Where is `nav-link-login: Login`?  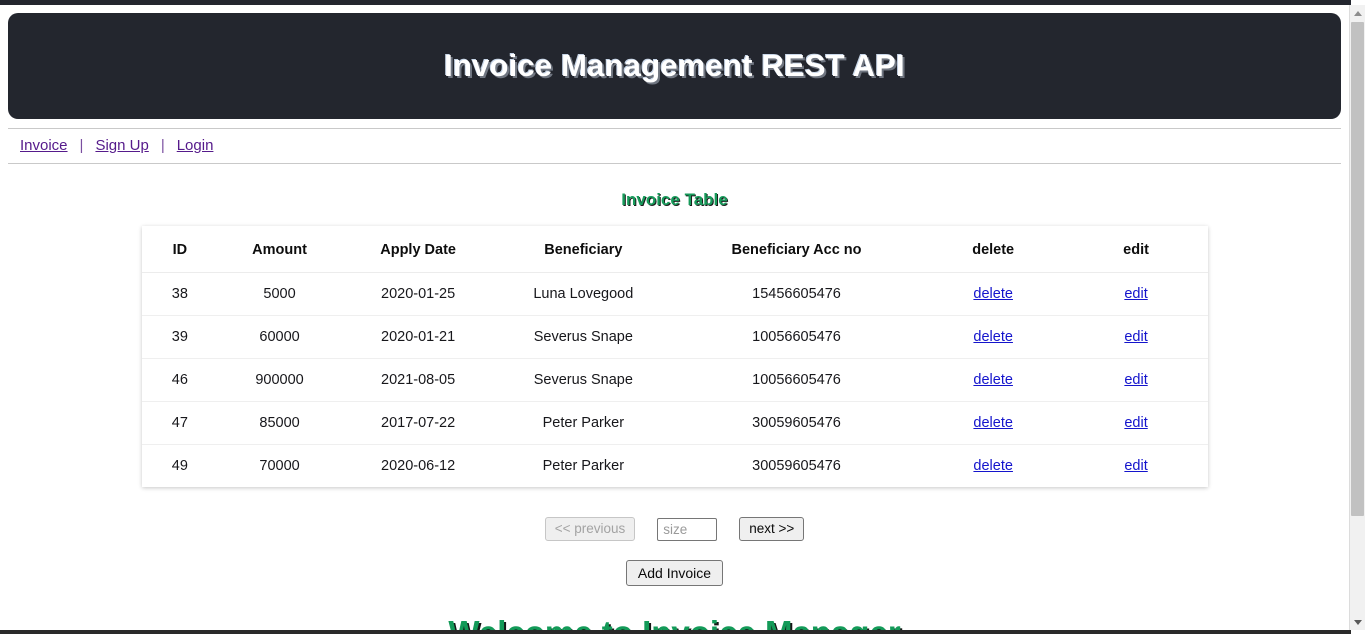 nav-link-login: Login is located at coordinates (195, 145).